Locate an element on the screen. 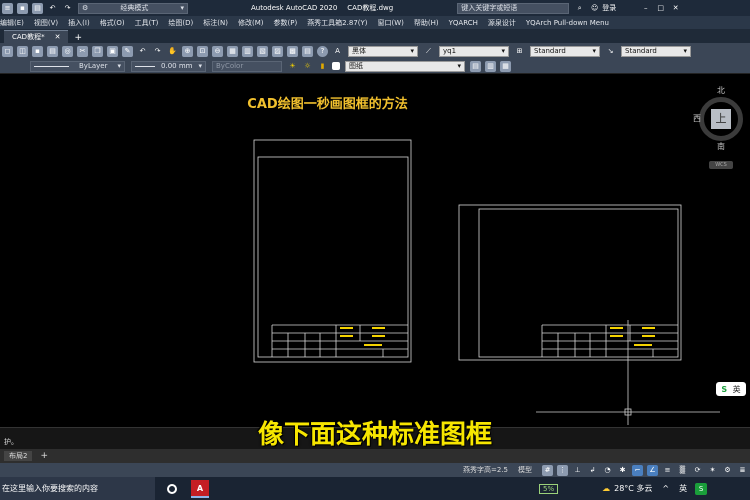  zoom-window-icon: ⊡ is located at coordinates (202, 51).